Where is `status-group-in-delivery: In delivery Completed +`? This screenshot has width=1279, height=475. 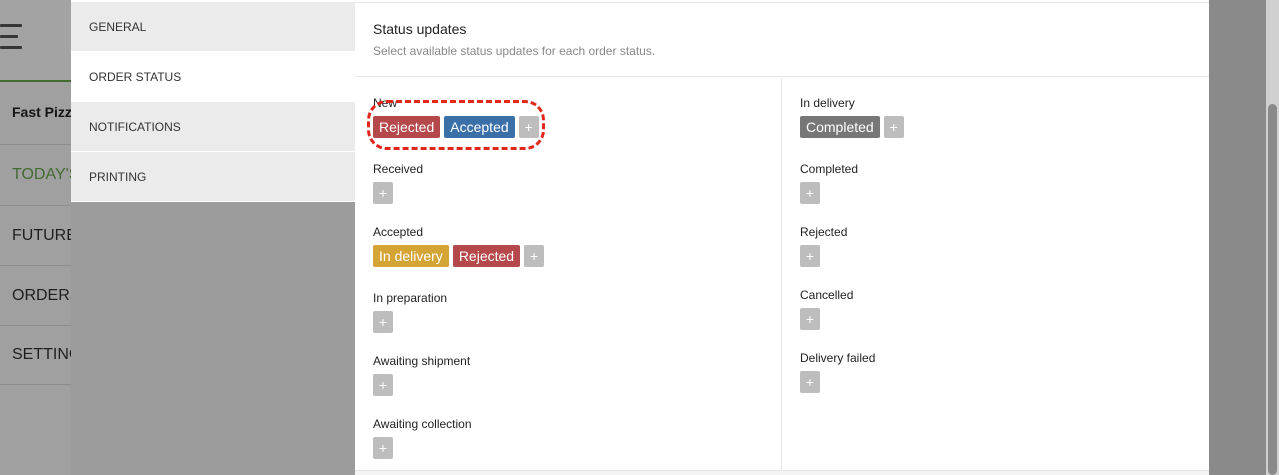
status-group-in-delivery: In delivery Completed + is located at coordinates (852, 117).